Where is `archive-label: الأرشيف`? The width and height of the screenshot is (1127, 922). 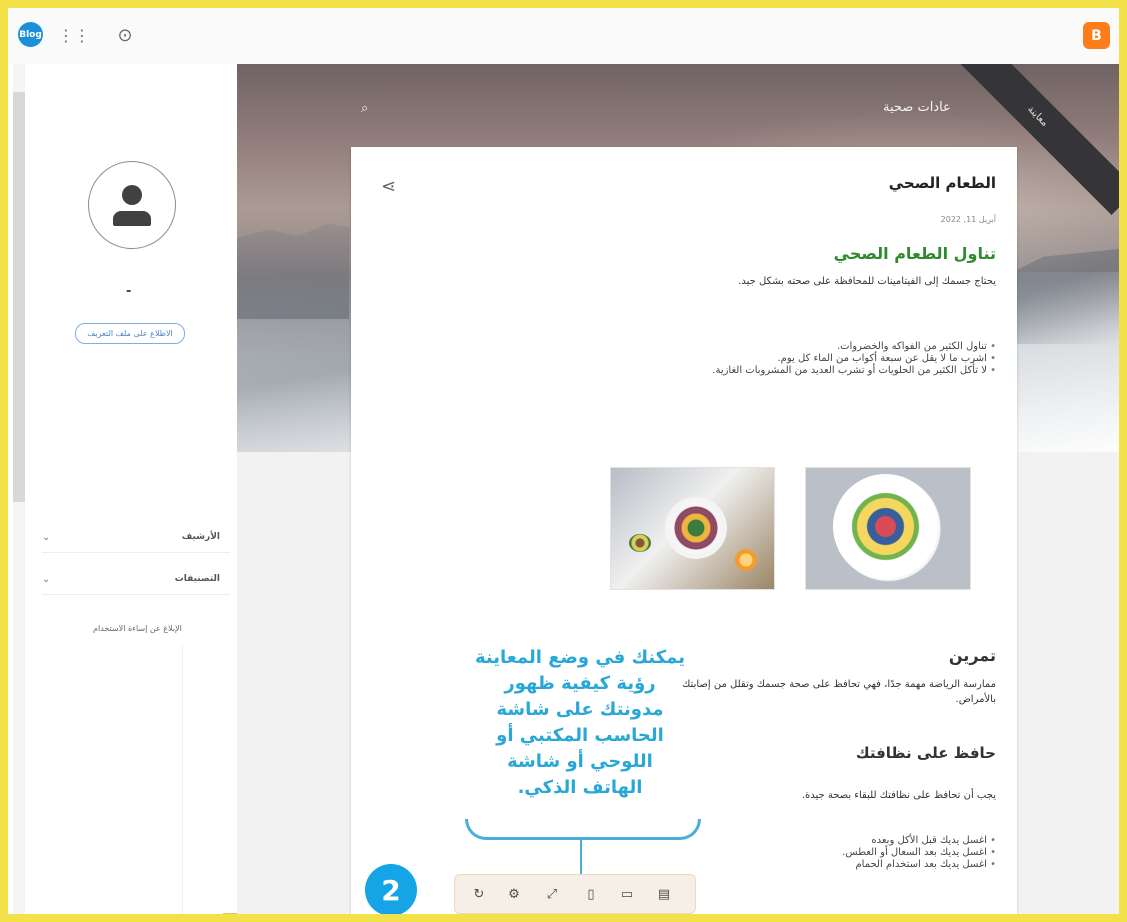 archive-label: الأرشيف is located at coordinates (200, 537).